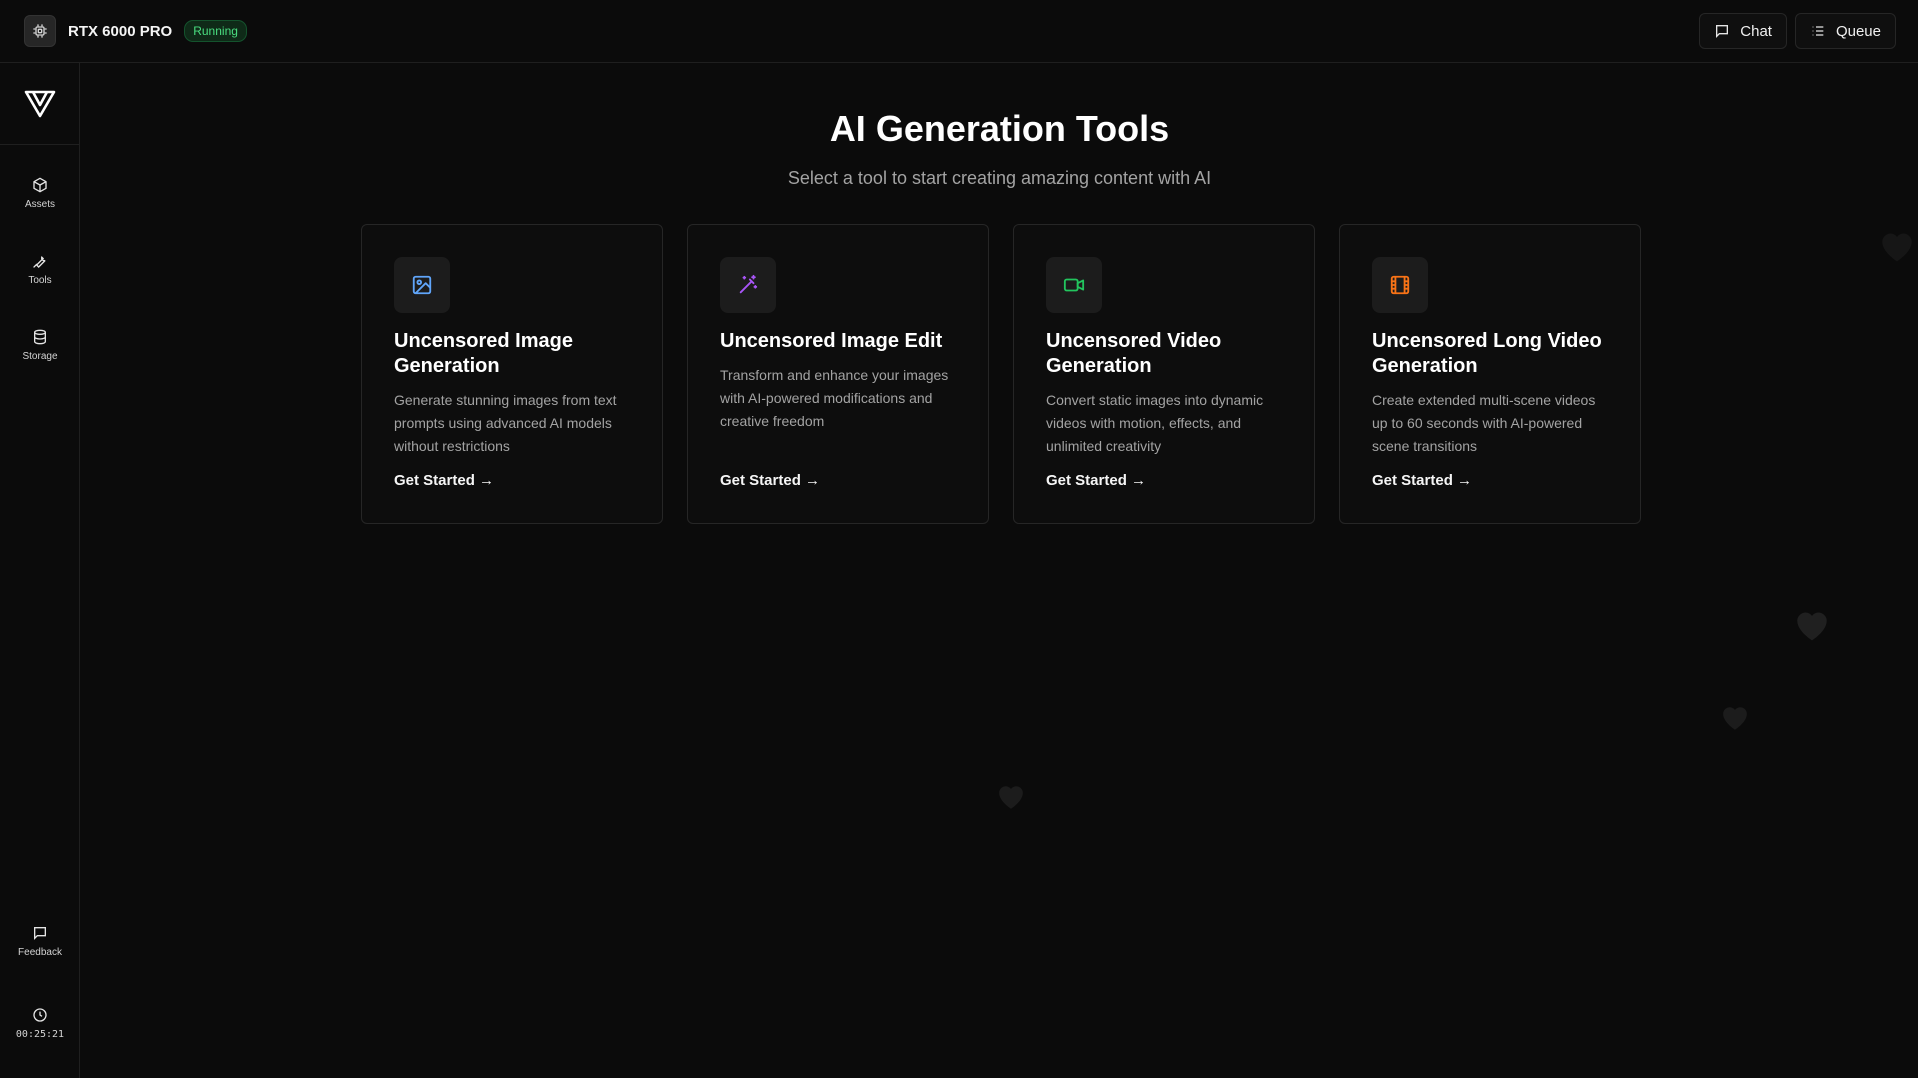  What do you see at coordinates (831, 341) in the screenshot?
I see `card-title: Uncensored Image Edit` at bounding box center [831, 341].